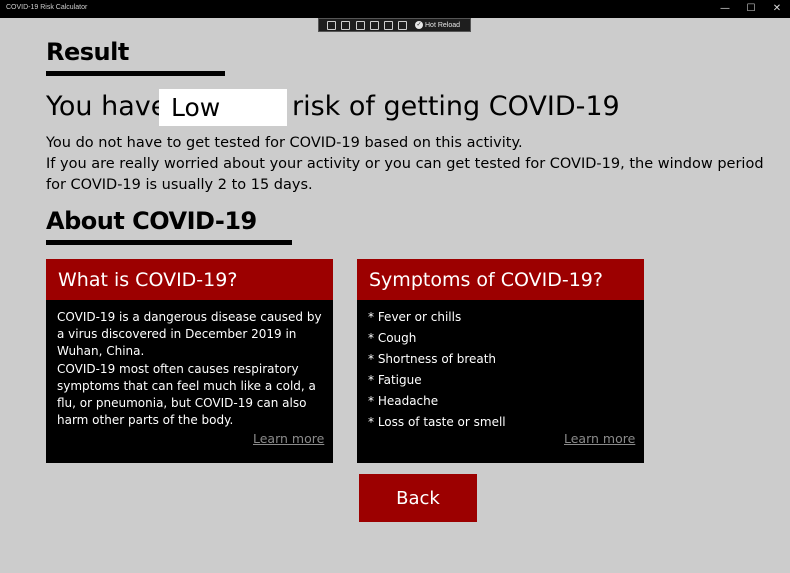 The image size is (790, 573). What do you see at coordinates (395, 380) in the screenshot?
I see `symptom-item: * Fatigue` at bounding box center [395, 380].